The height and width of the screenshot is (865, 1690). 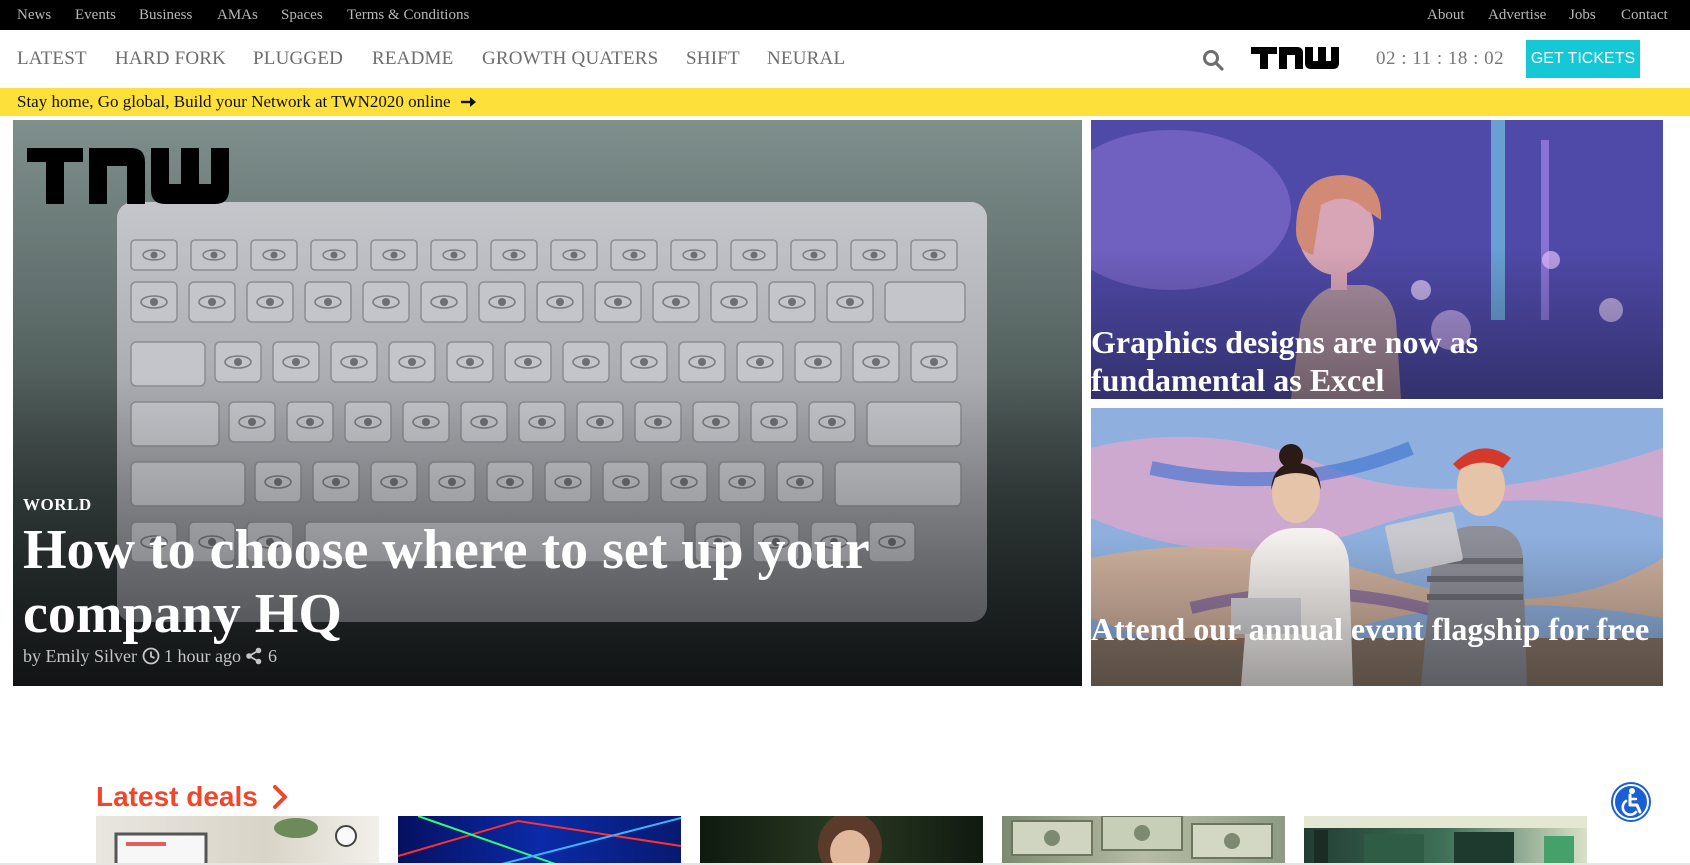 What do you see at coordinates (52, 59) in the screenshot?
I see `nav-item-latest: LATEST` at bounding box center [52, 59].